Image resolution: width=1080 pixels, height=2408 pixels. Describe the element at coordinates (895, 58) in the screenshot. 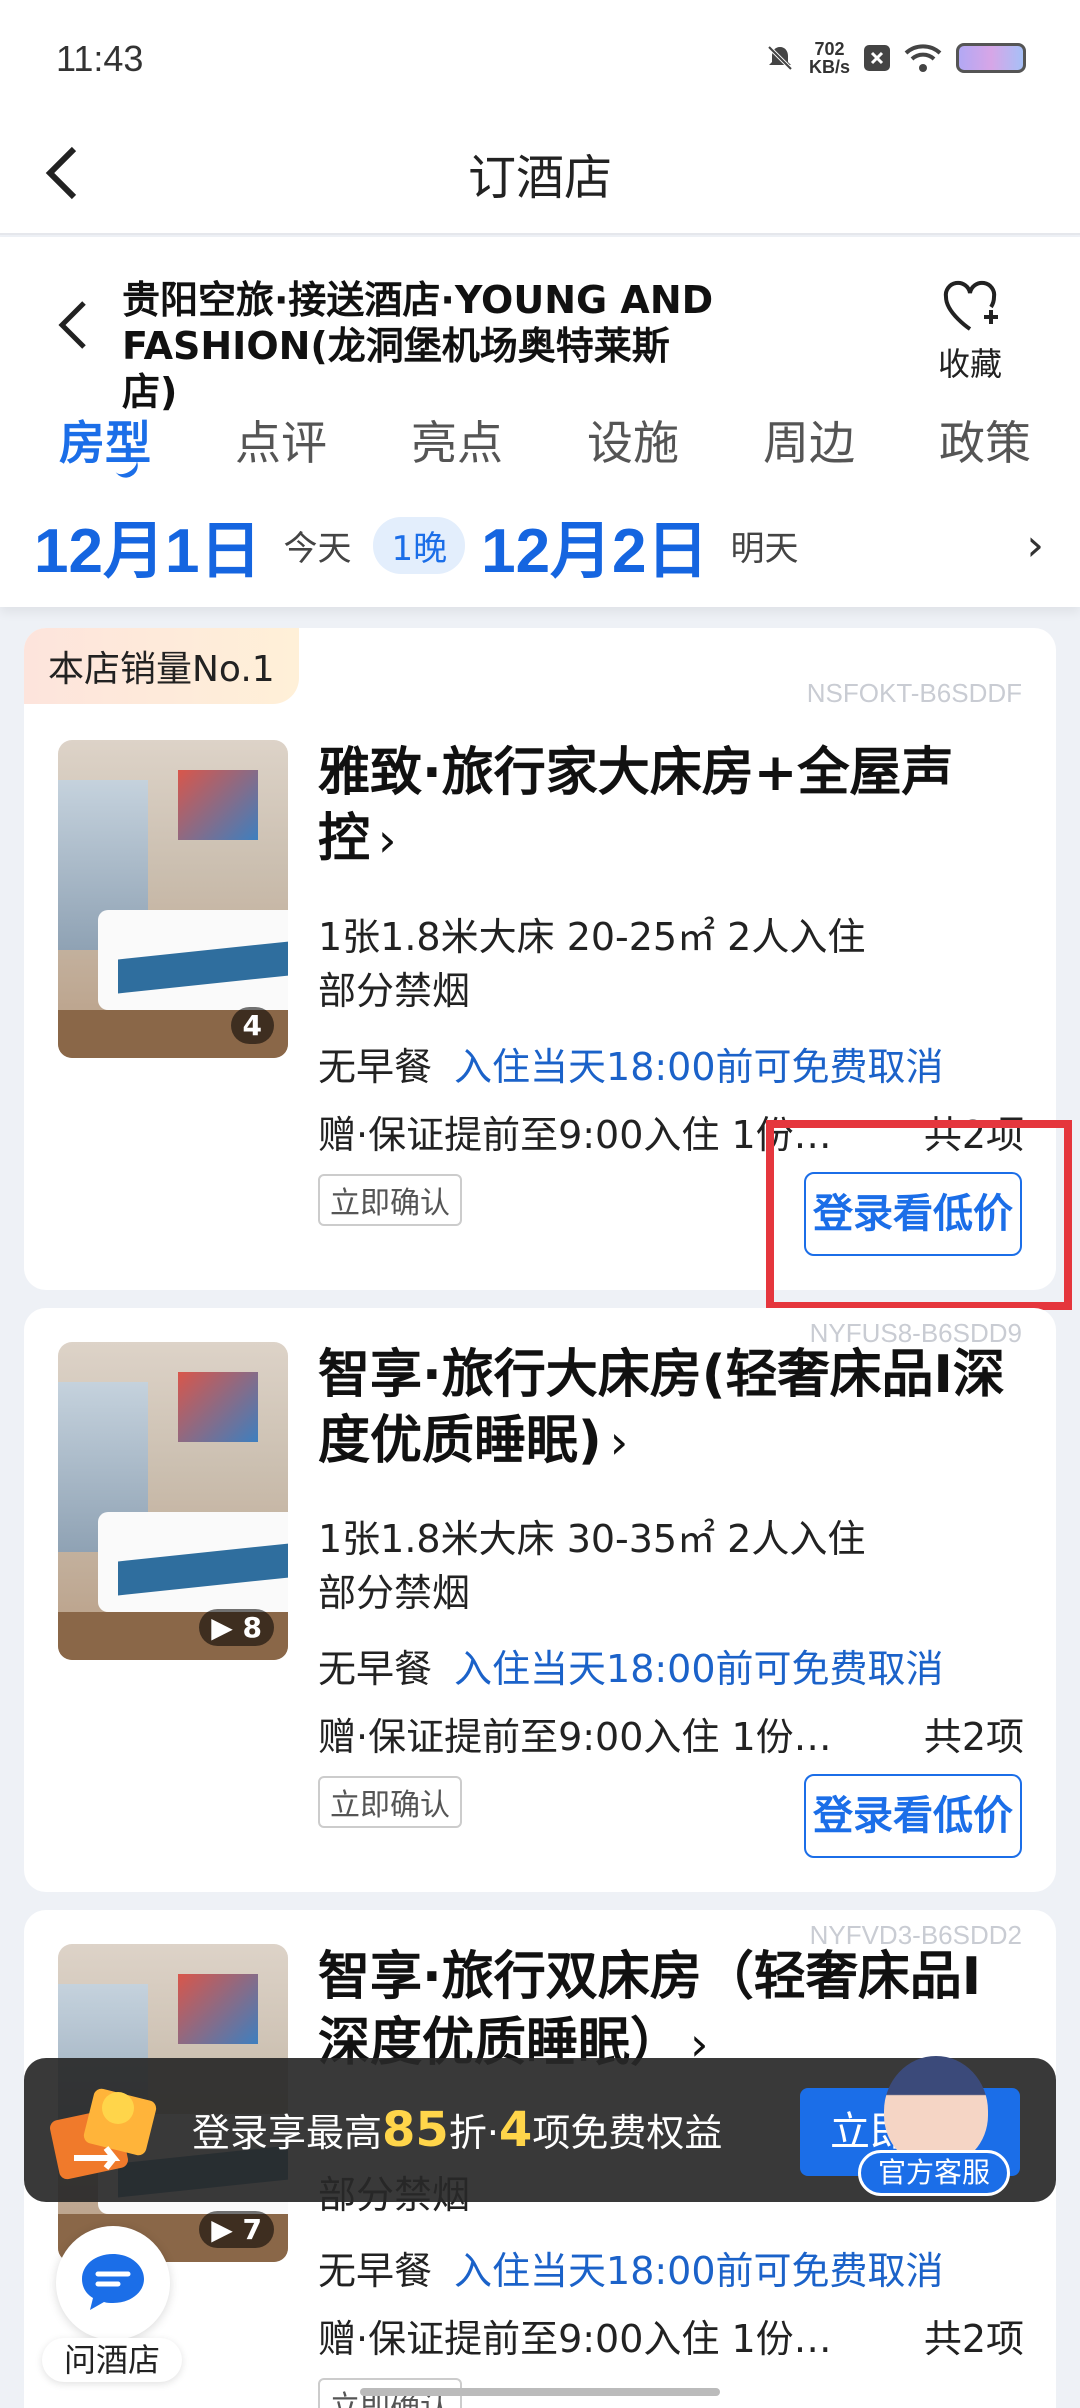

I see `status-icons: 702 KB/s` at that location.